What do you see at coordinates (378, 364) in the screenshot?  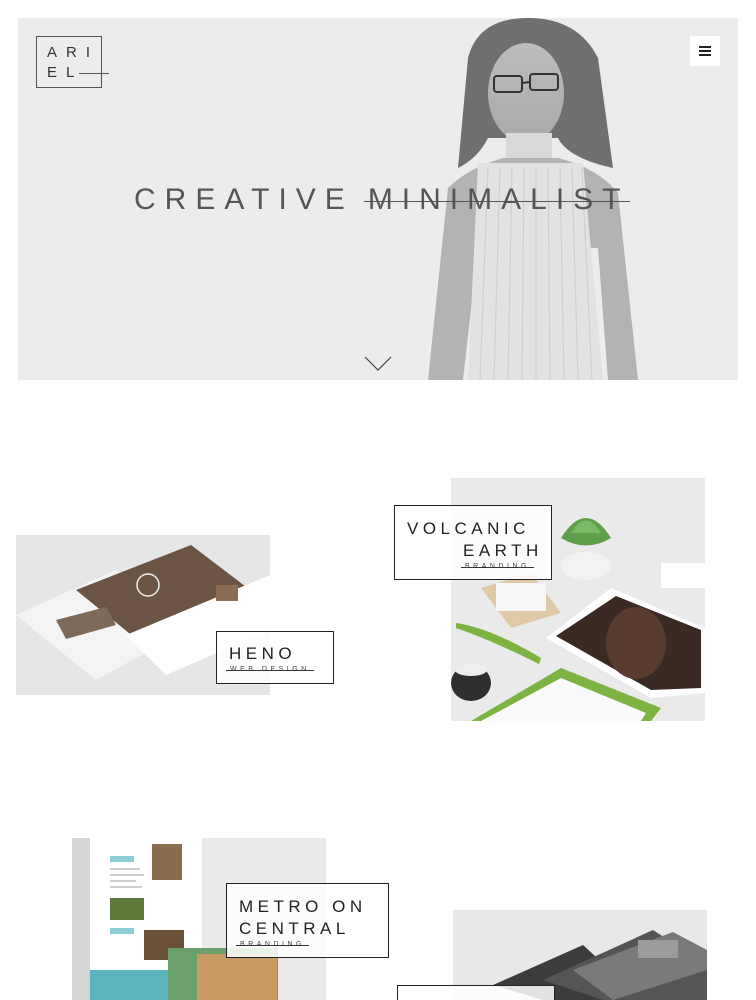 I see `chevron-down-icon` at bounding box center [378, 364].